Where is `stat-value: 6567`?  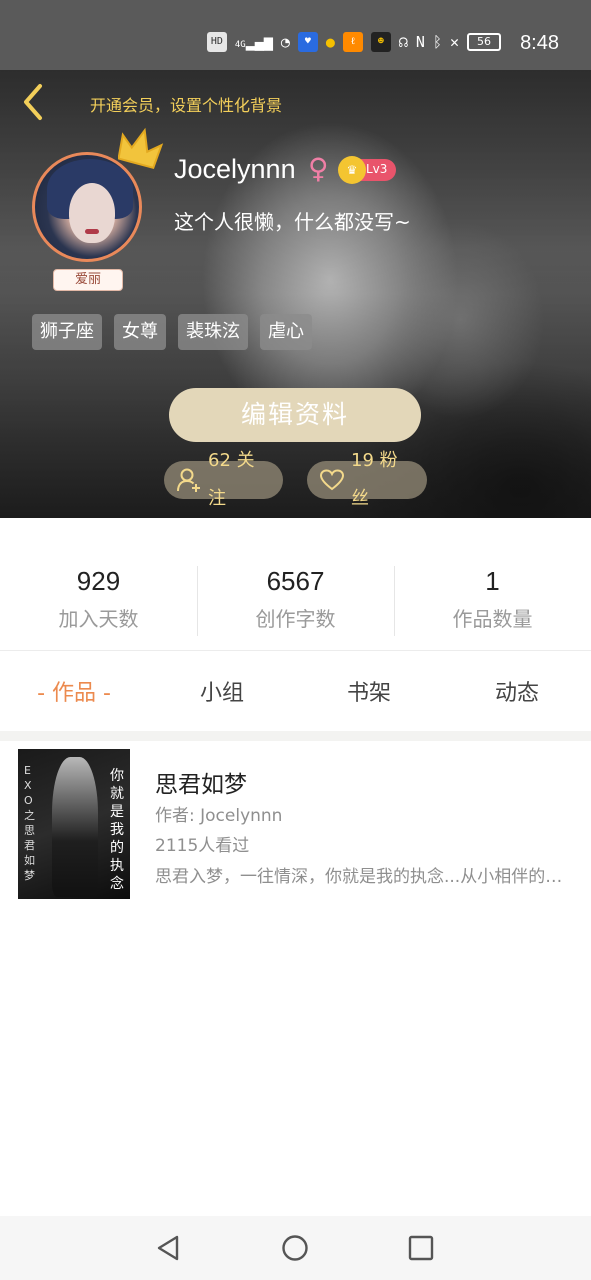
stat-value: 6567 is located at coordinates (295, 581).